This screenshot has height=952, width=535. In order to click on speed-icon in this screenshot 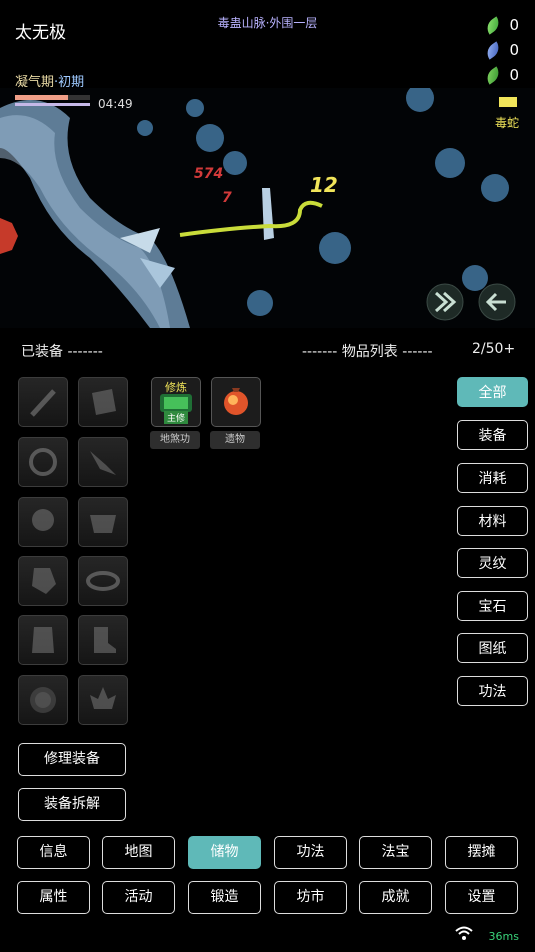, I will do `click(445, 302)`.